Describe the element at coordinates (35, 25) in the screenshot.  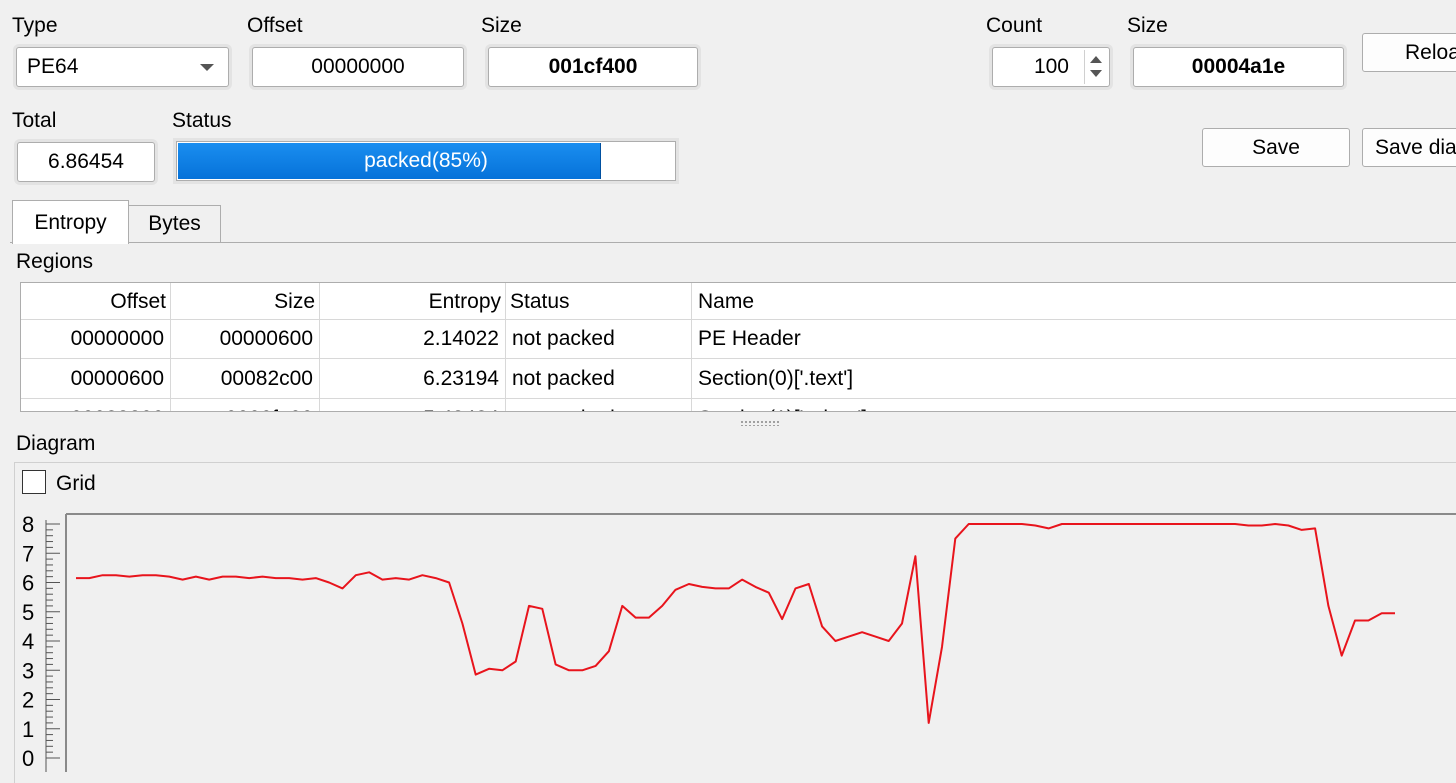
I see `type-label: Type` at that location.